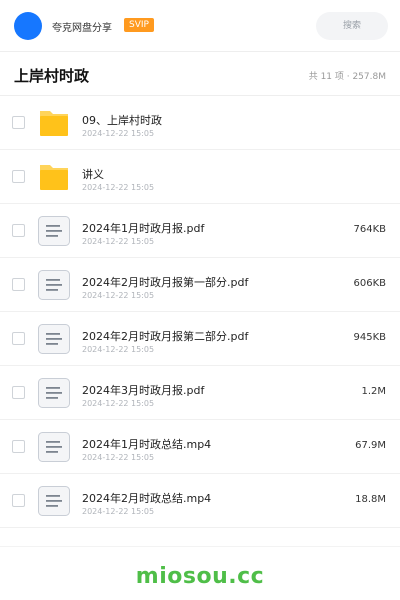 This screenshot has height=600, width=400. Describe the element at coordinates (52, 76) in the screenshot. I see `page-title: 上岸村时政` at that location.